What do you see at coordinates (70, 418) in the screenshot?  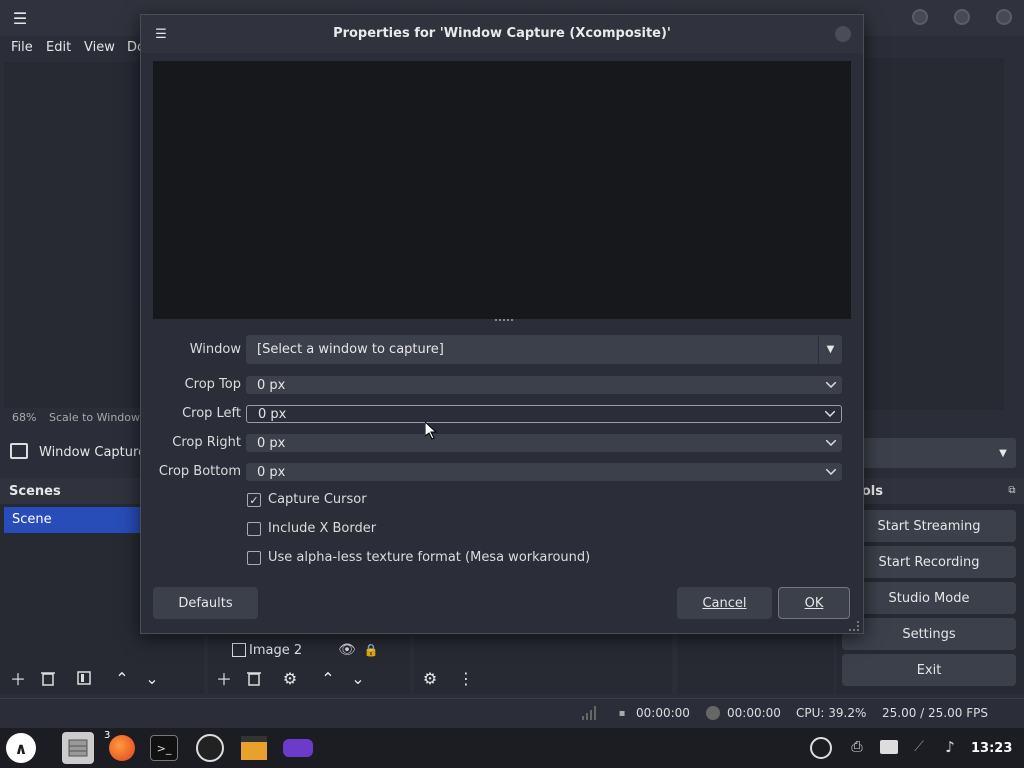 I see `preview-status: 68% Scale to Window` at bounding box center [70, 418].